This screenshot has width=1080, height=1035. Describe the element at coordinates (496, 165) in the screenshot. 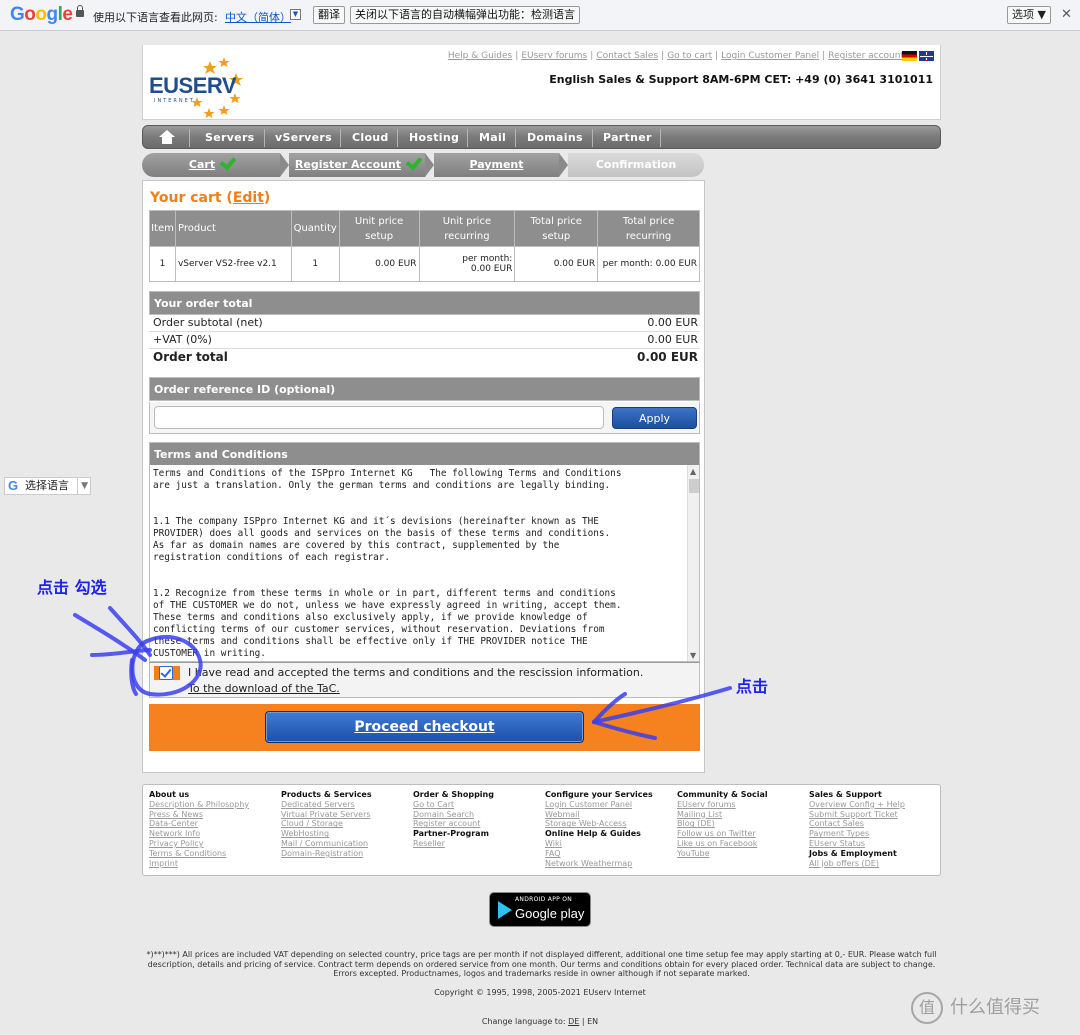

I see `step-payment: Payment` at that location.